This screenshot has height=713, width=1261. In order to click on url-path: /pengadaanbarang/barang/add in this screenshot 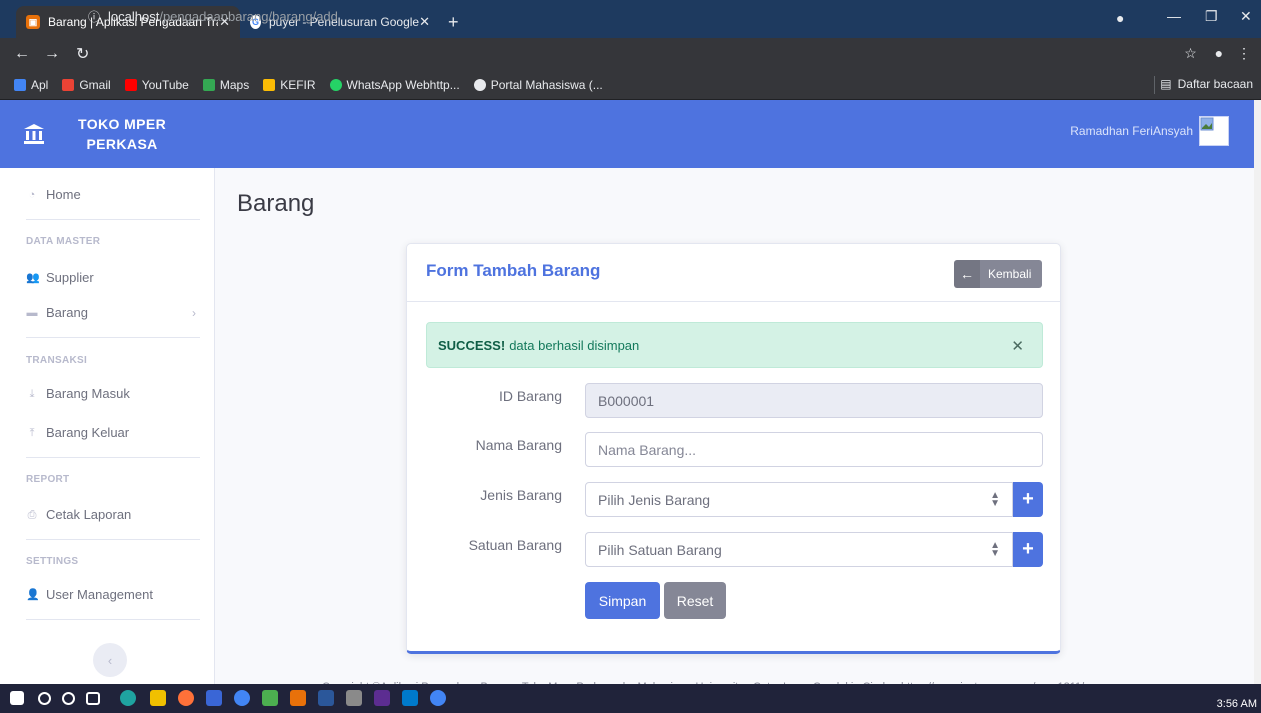, I will do `click(248, 16)`.